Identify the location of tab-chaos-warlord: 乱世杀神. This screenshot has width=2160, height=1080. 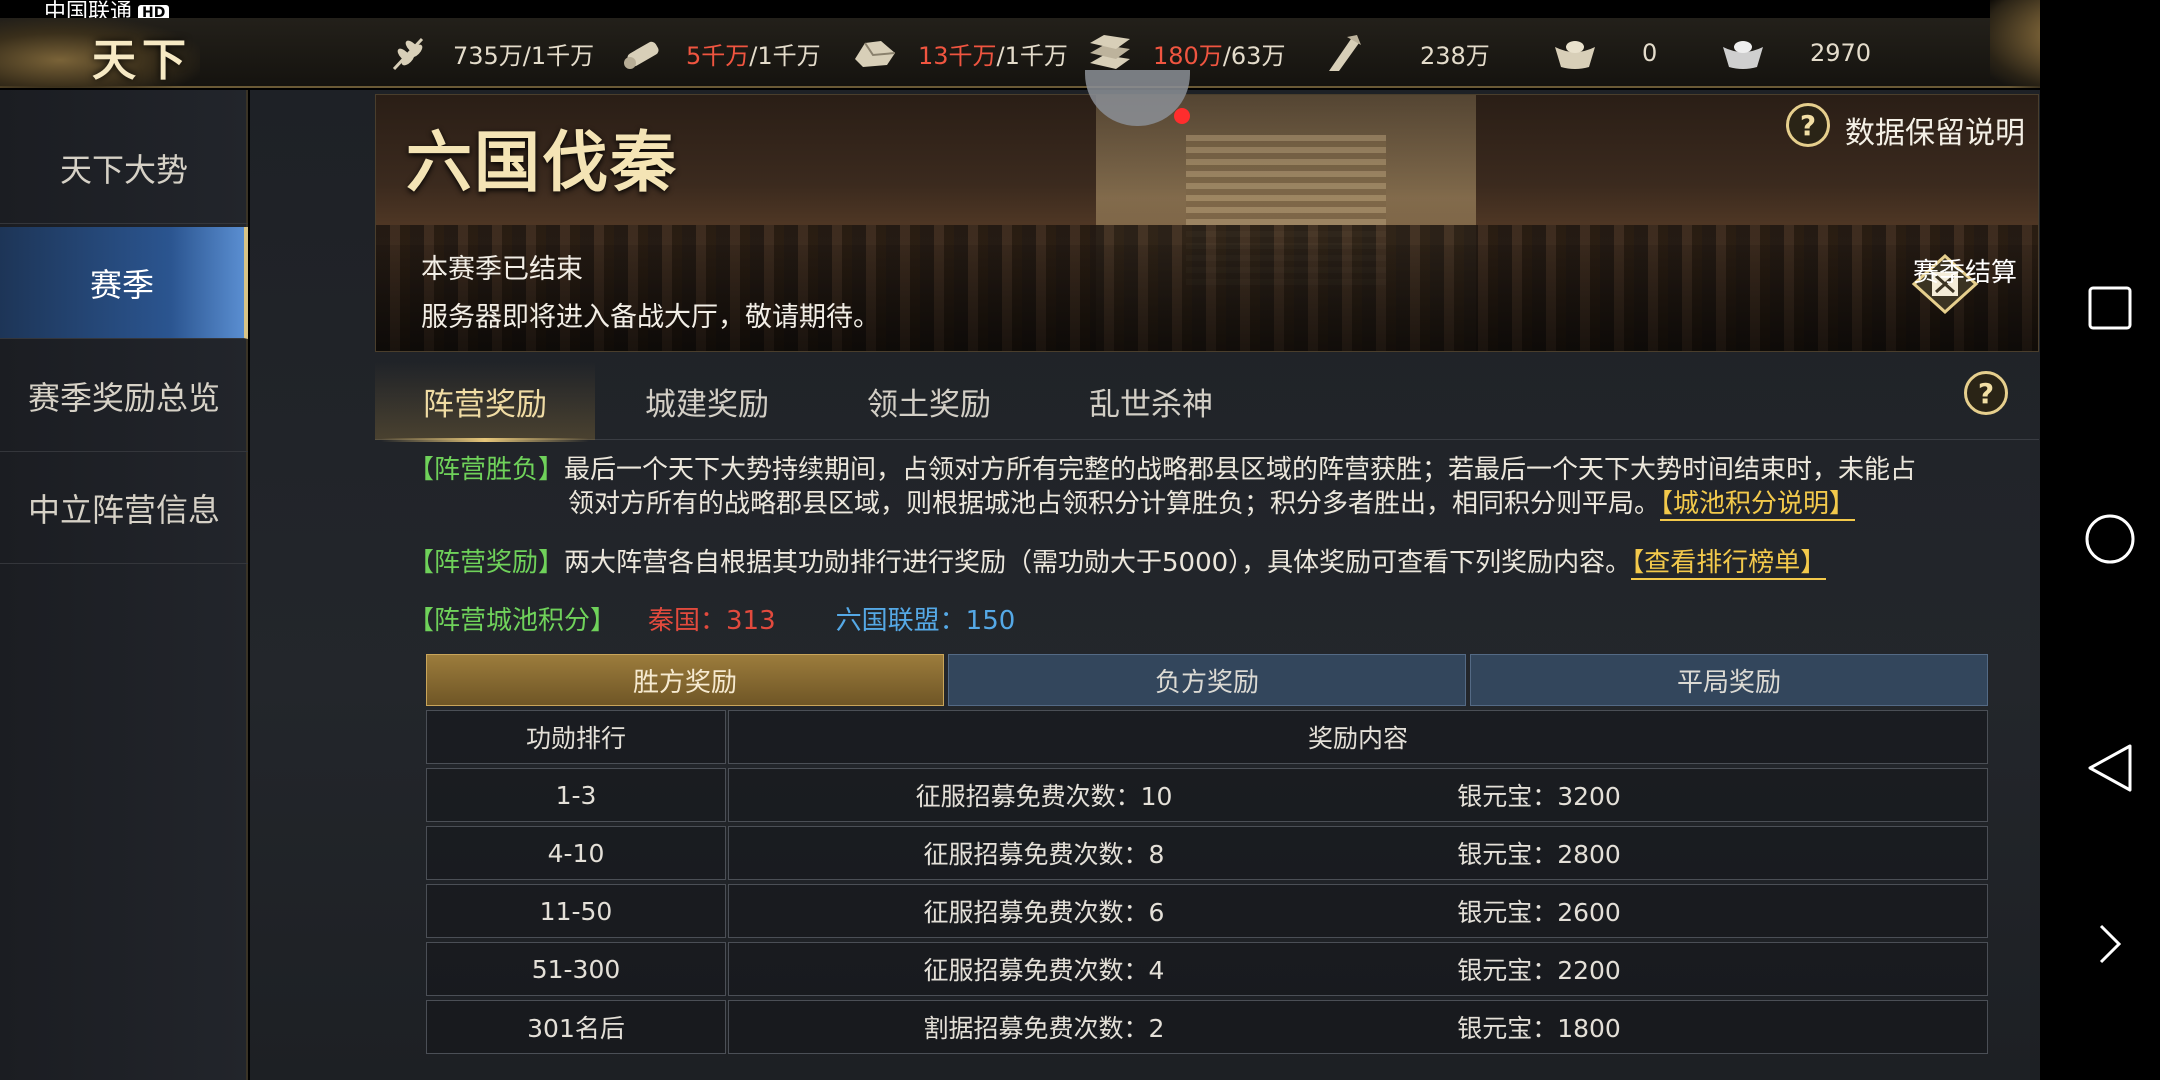
(1151, 401).